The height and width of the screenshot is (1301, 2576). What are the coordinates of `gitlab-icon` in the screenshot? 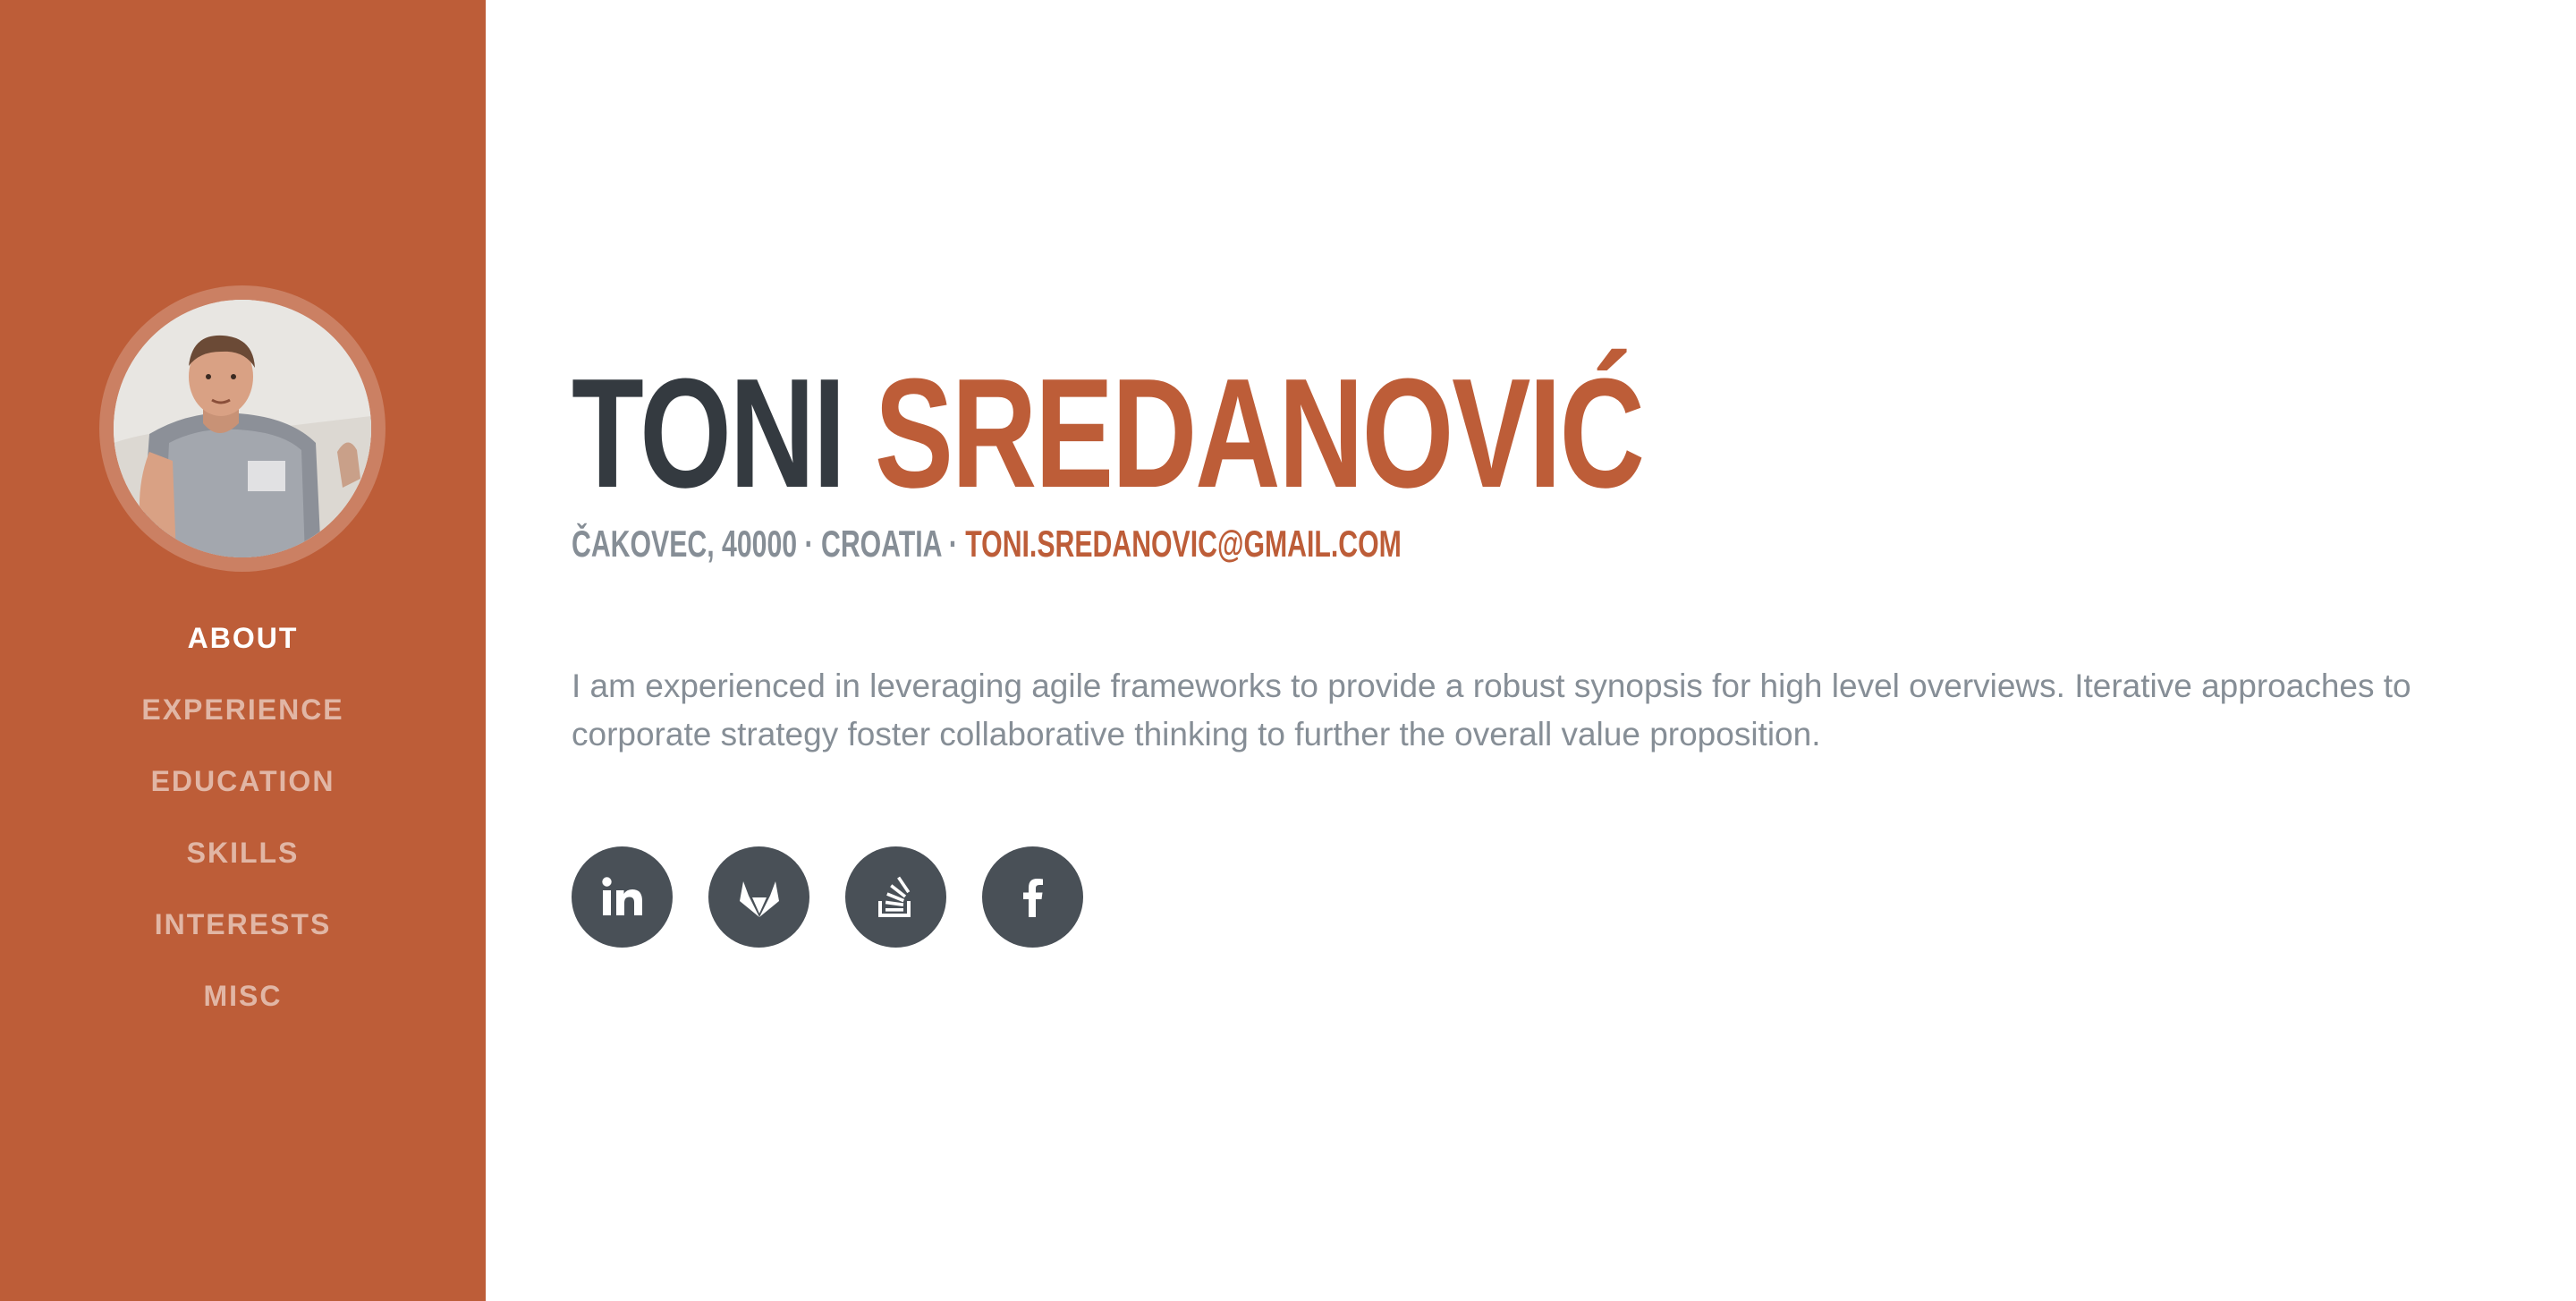 It's located at (759, 898).